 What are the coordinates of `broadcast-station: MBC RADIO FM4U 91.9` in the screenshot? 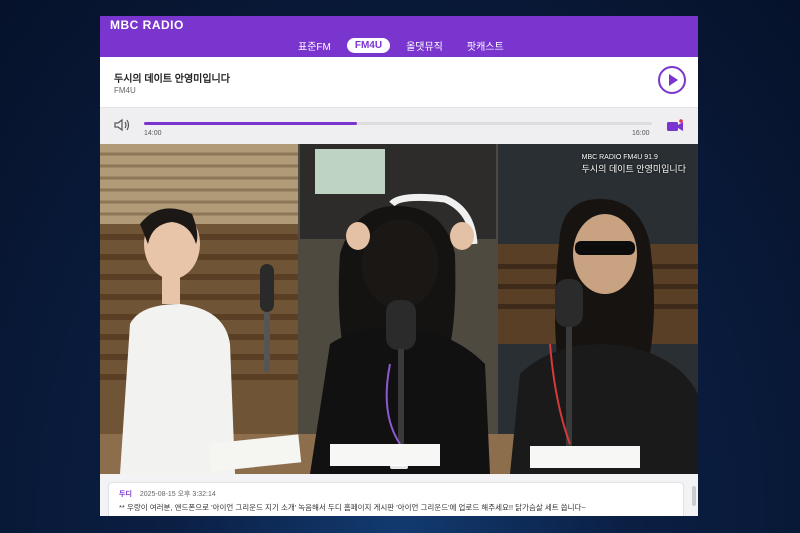 It's located at (619, 157).